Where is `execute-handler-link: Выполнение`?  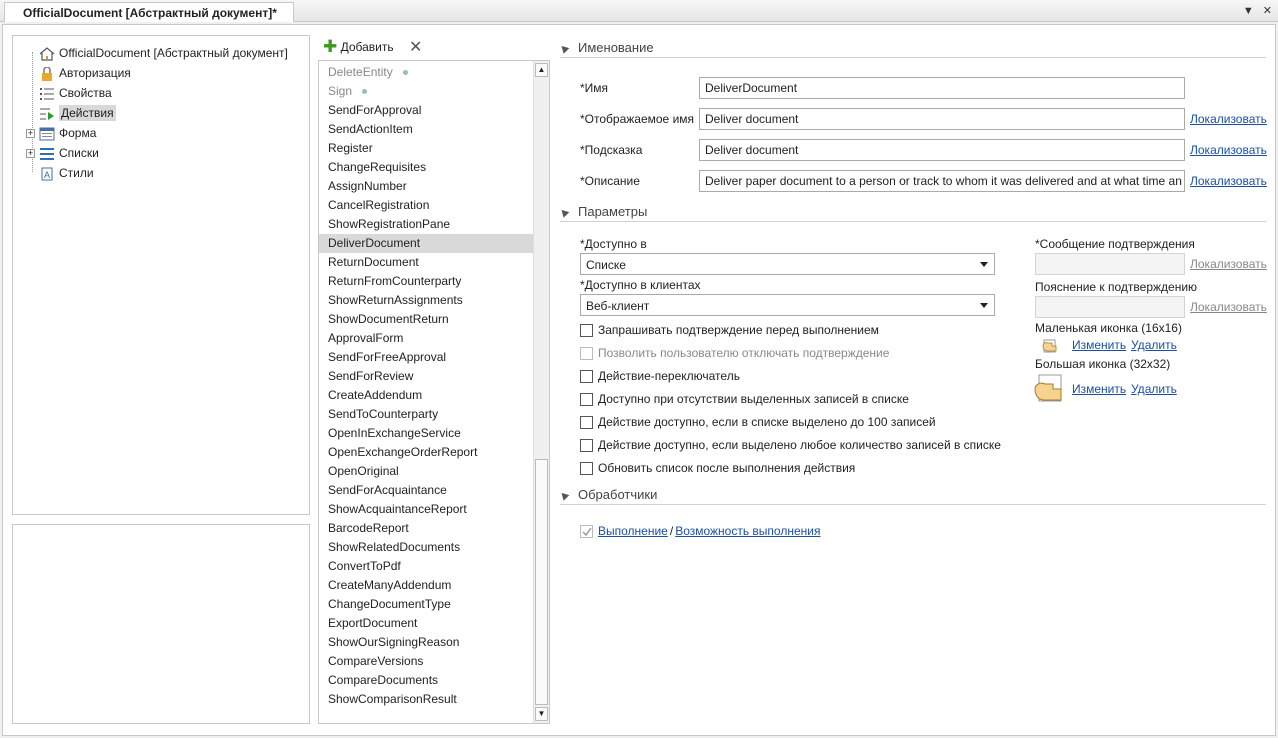 execute-handler-link: Выполнение is located at coordinates (633, 531).